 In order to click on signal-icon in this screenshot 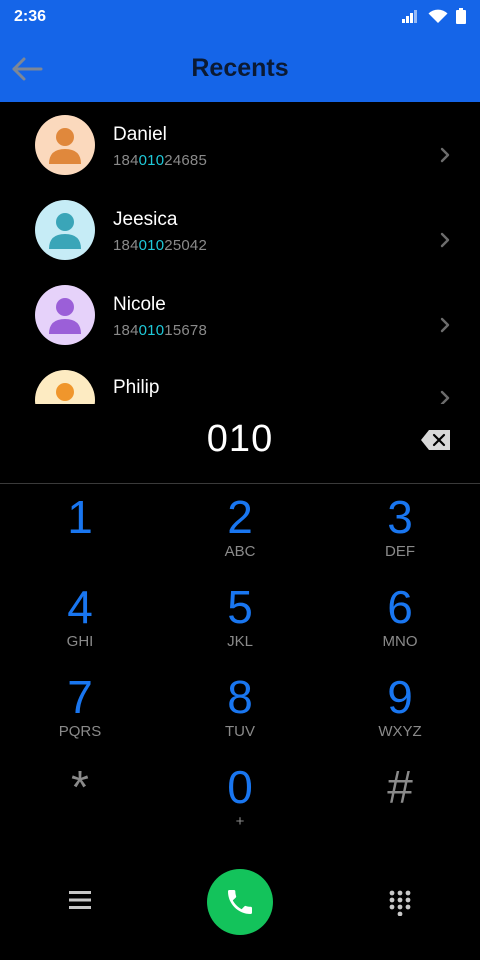, I will do `click(409, 16)`.